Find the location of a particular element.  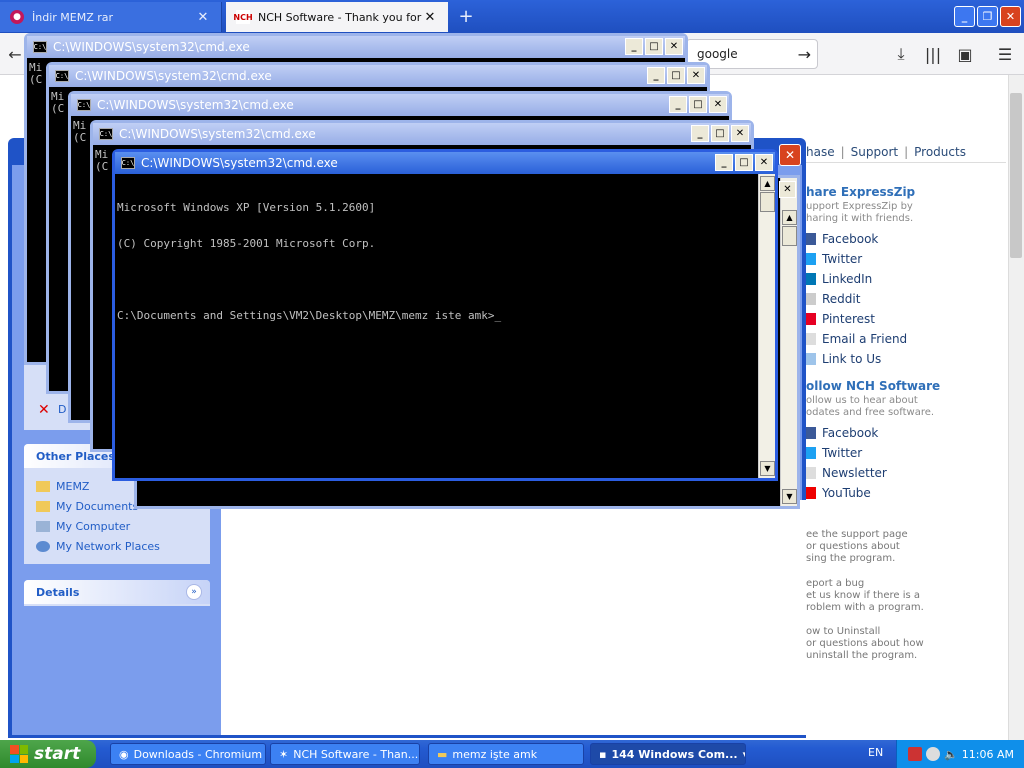

system-tray: 🔈 11:06 AM is located at coordinates (960, 754).